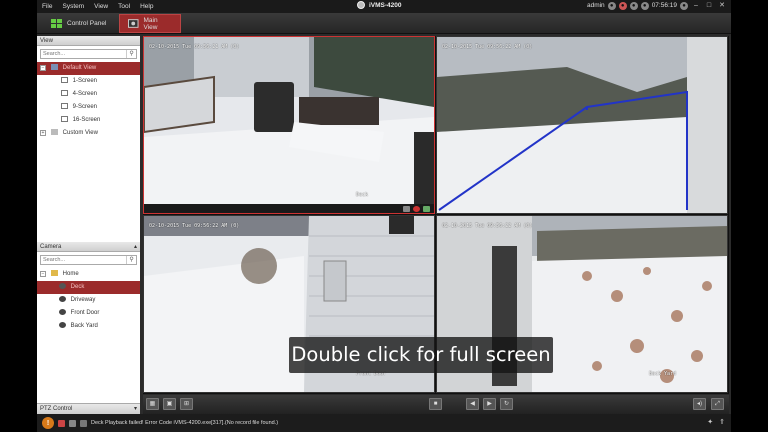 Image resolution: width=768 pixels, height=432 pixels. What do you see at coordinates (186, 404) in the screenshot?
I see `custom-layout-icon: ⊞` at bounding box center [186, 404].